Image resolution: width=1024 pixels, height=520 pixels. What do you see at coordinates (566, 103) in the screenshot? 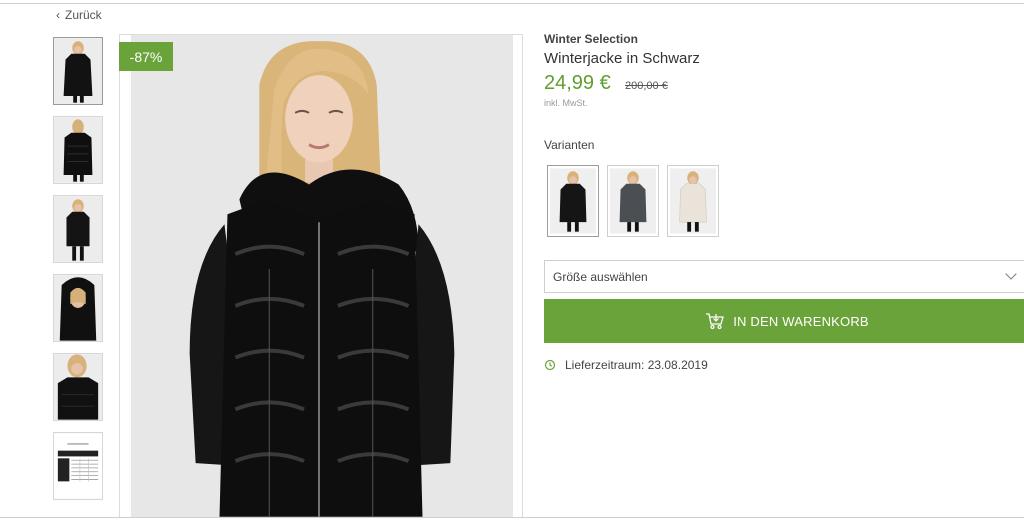
I see `vat-note: inkl. MwSt.` at bounding box center [566, 103].